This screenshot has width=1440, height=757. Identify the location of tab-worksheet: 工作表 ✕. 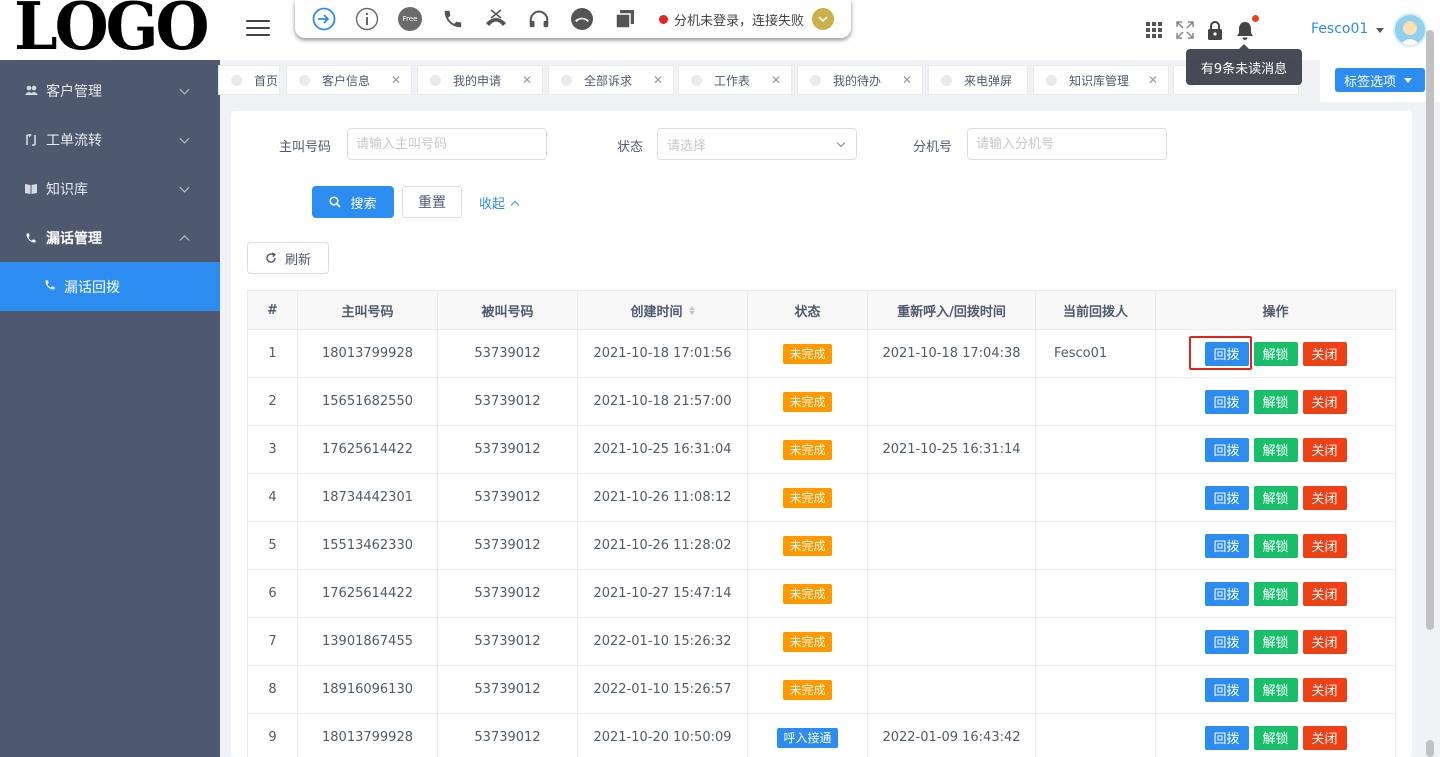
(735, 80).